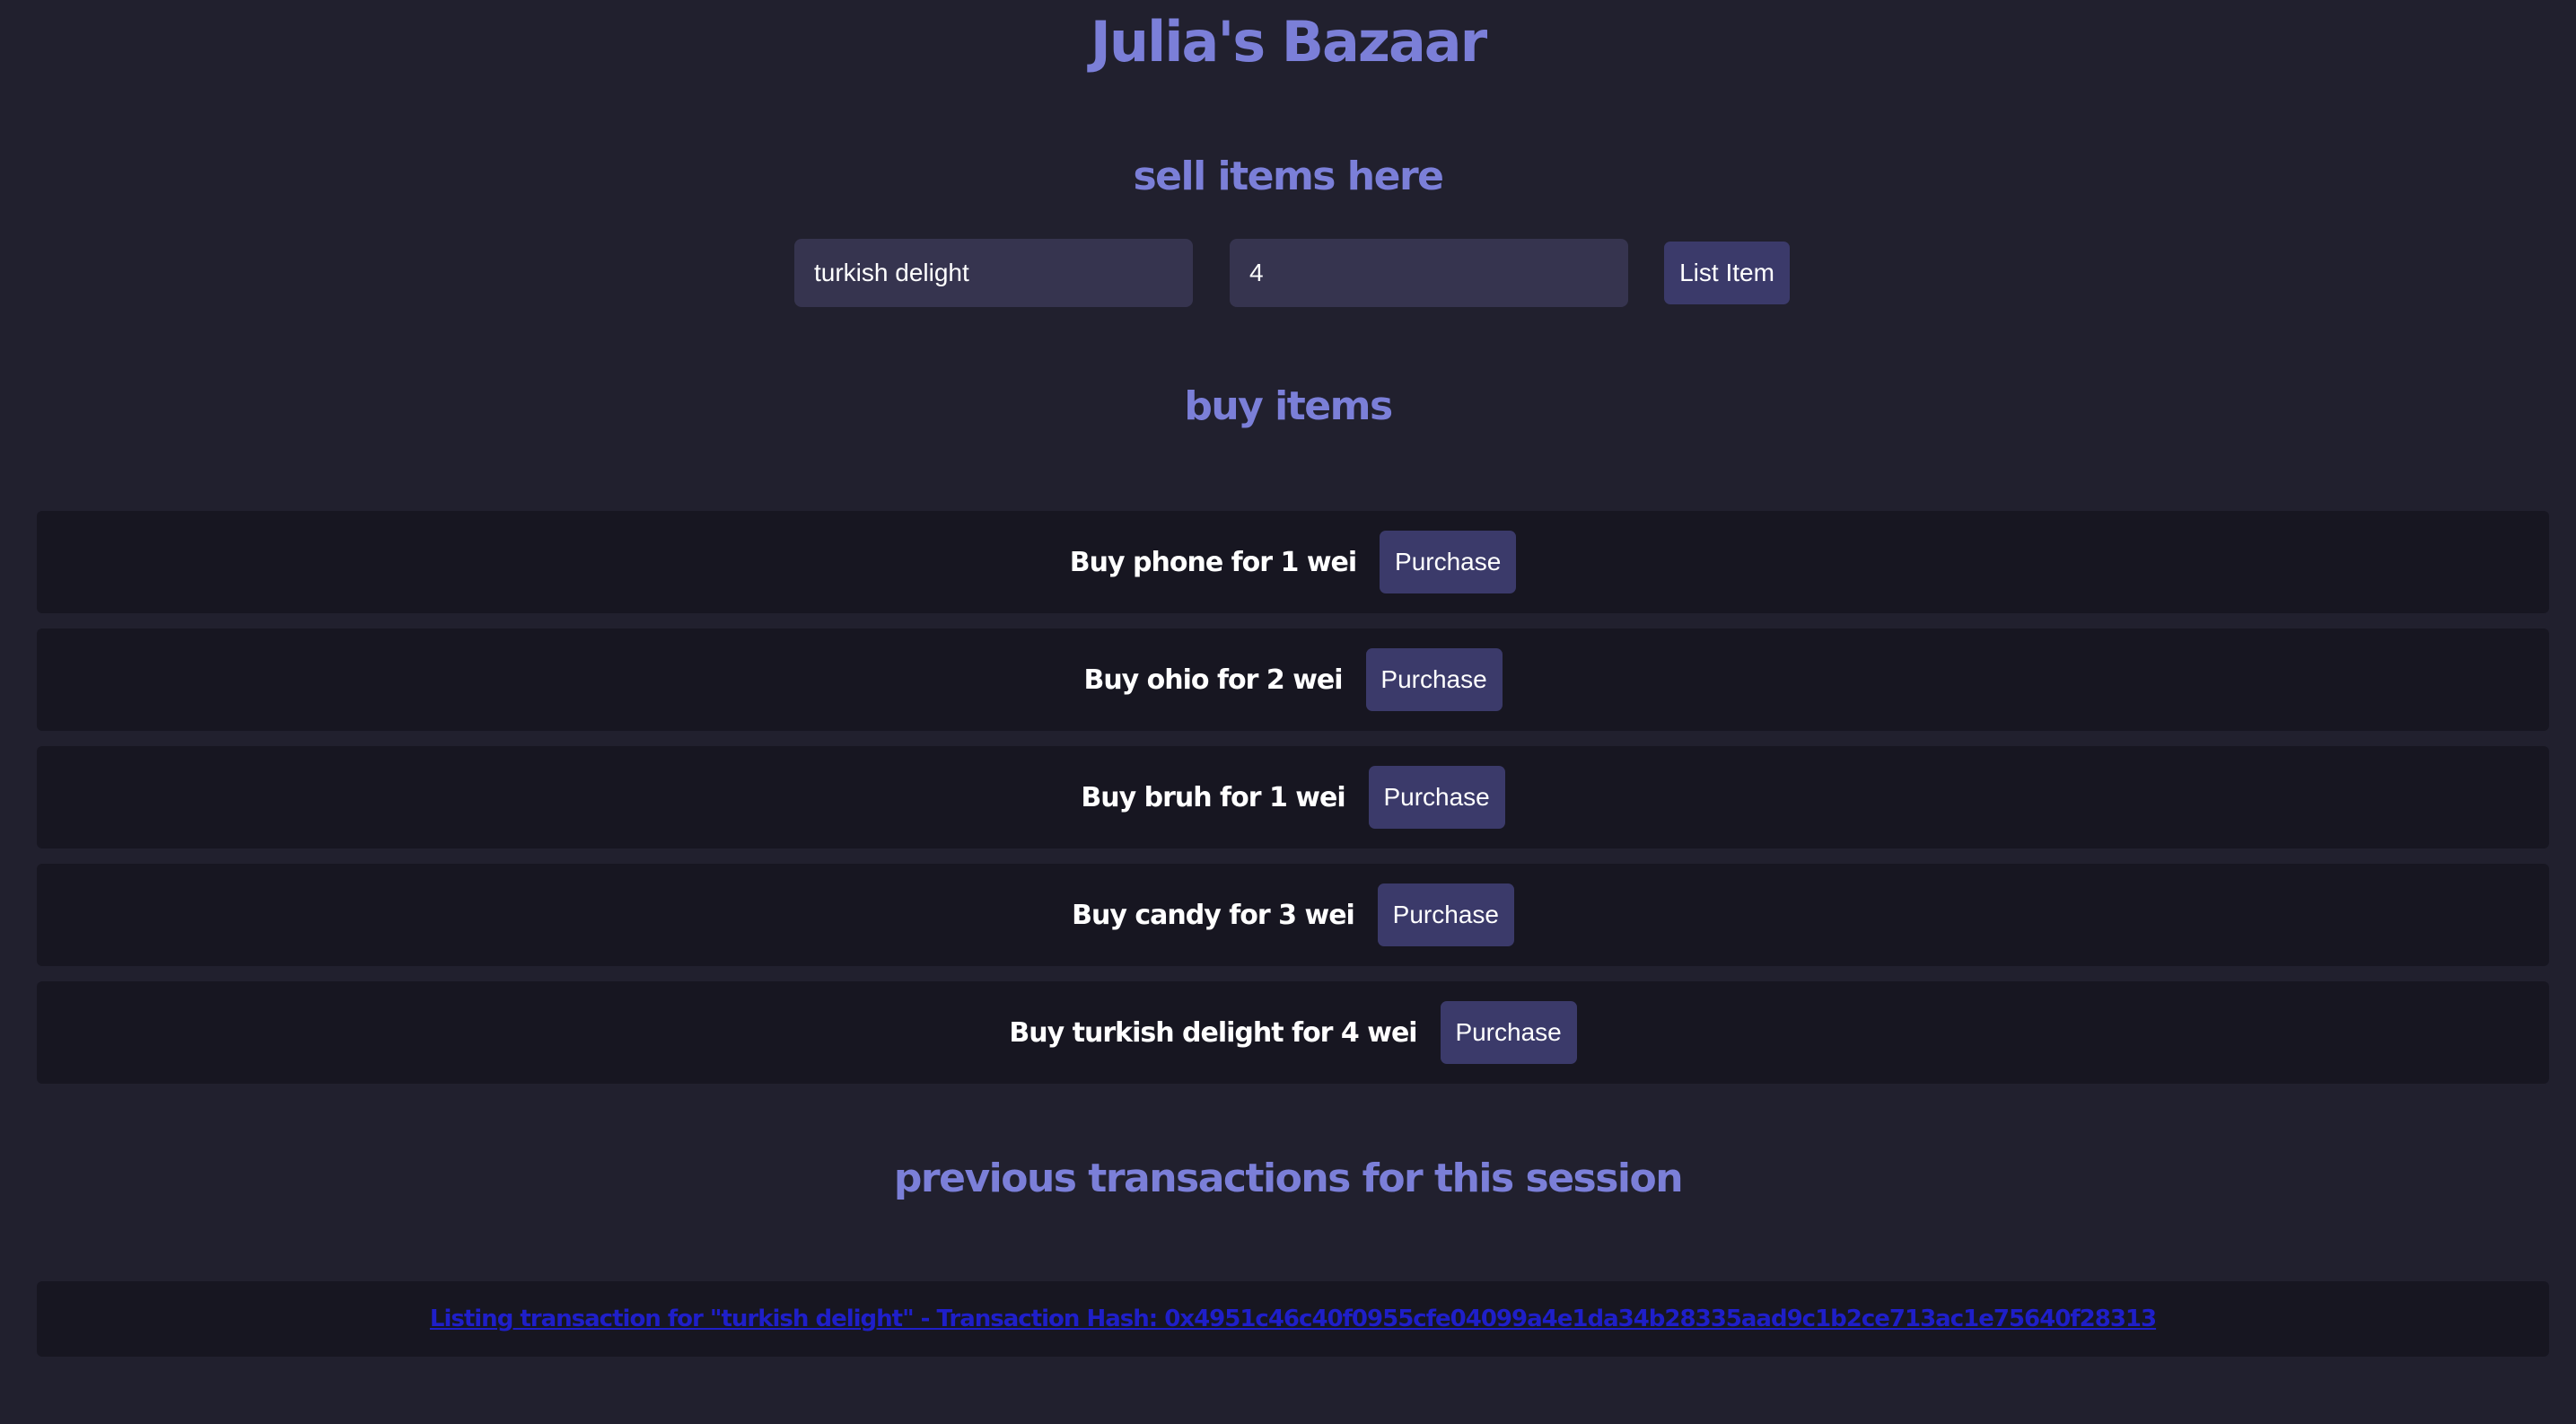  I want to click on listing-row: Buy ohio for 2 wei Purchase, so click(1293, 679).